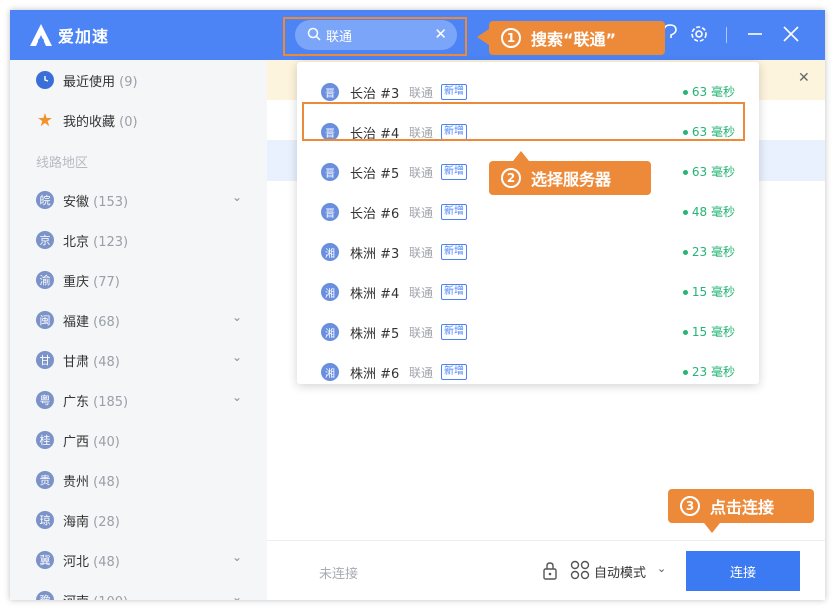  I want to click on sidebar-item-recent: 最近使用 (9), so click(138, 80).